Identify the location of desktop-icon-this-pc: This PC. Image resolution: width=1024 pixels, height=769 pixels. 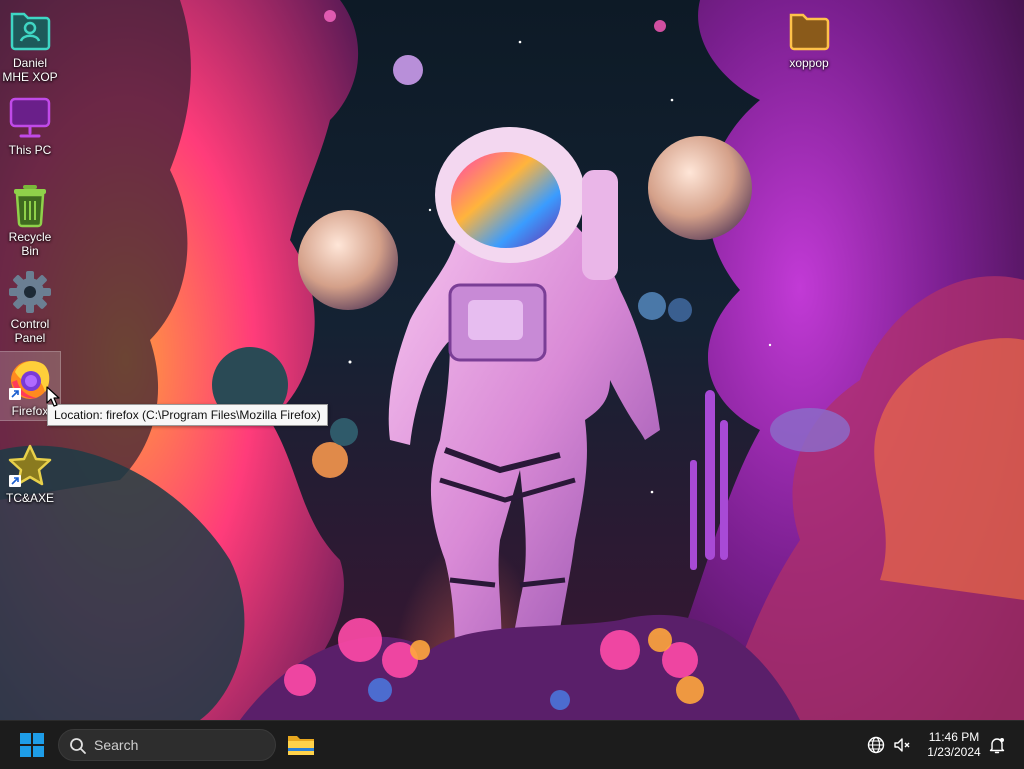
(30, 124).